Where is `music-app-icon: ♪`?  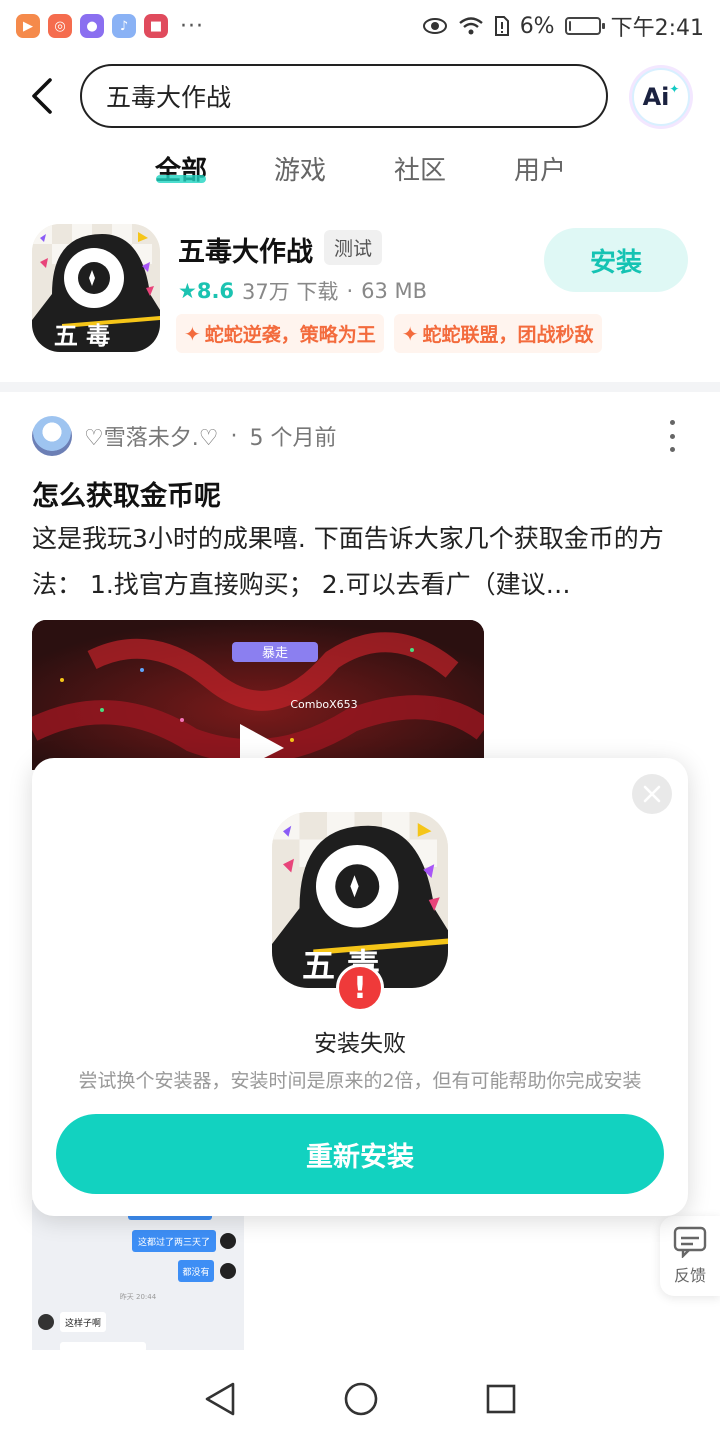 music-app-icon: ♪ is located at coordinates (124, 26).